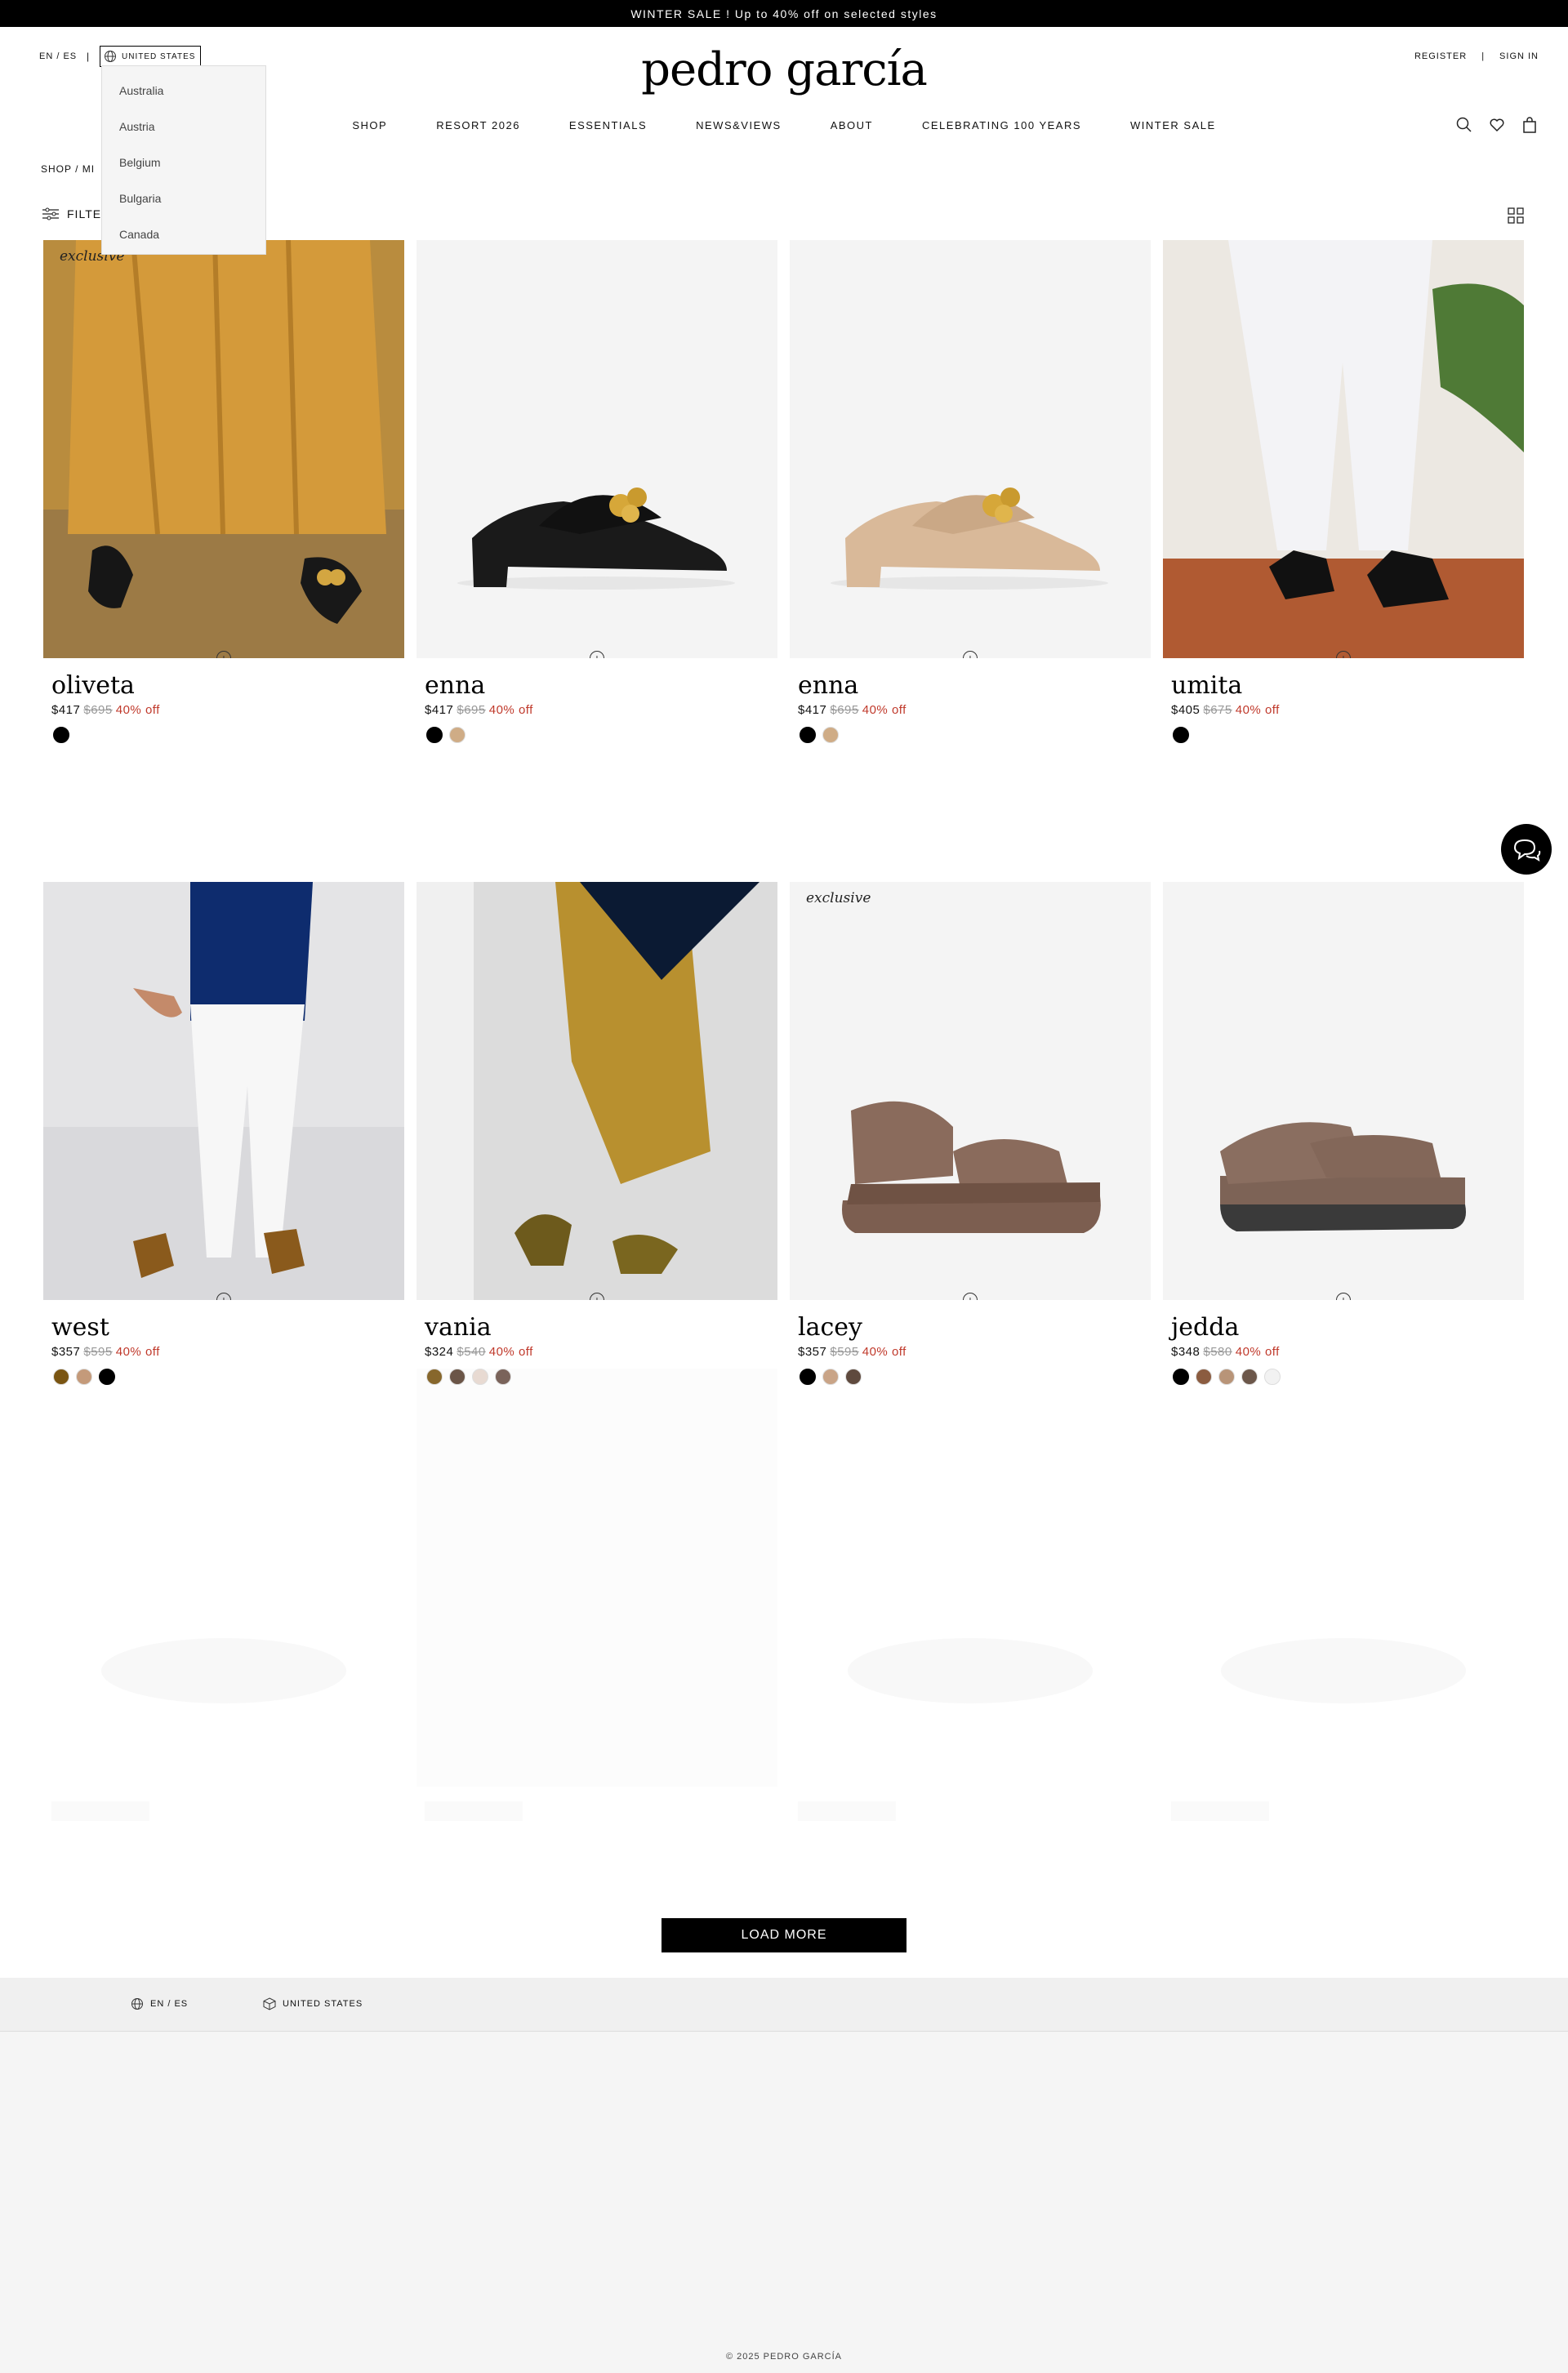  Describe the element at coordinates (1347, 710) in the screenshot. I see `product-prices: $405 $675 40% off` at that location.